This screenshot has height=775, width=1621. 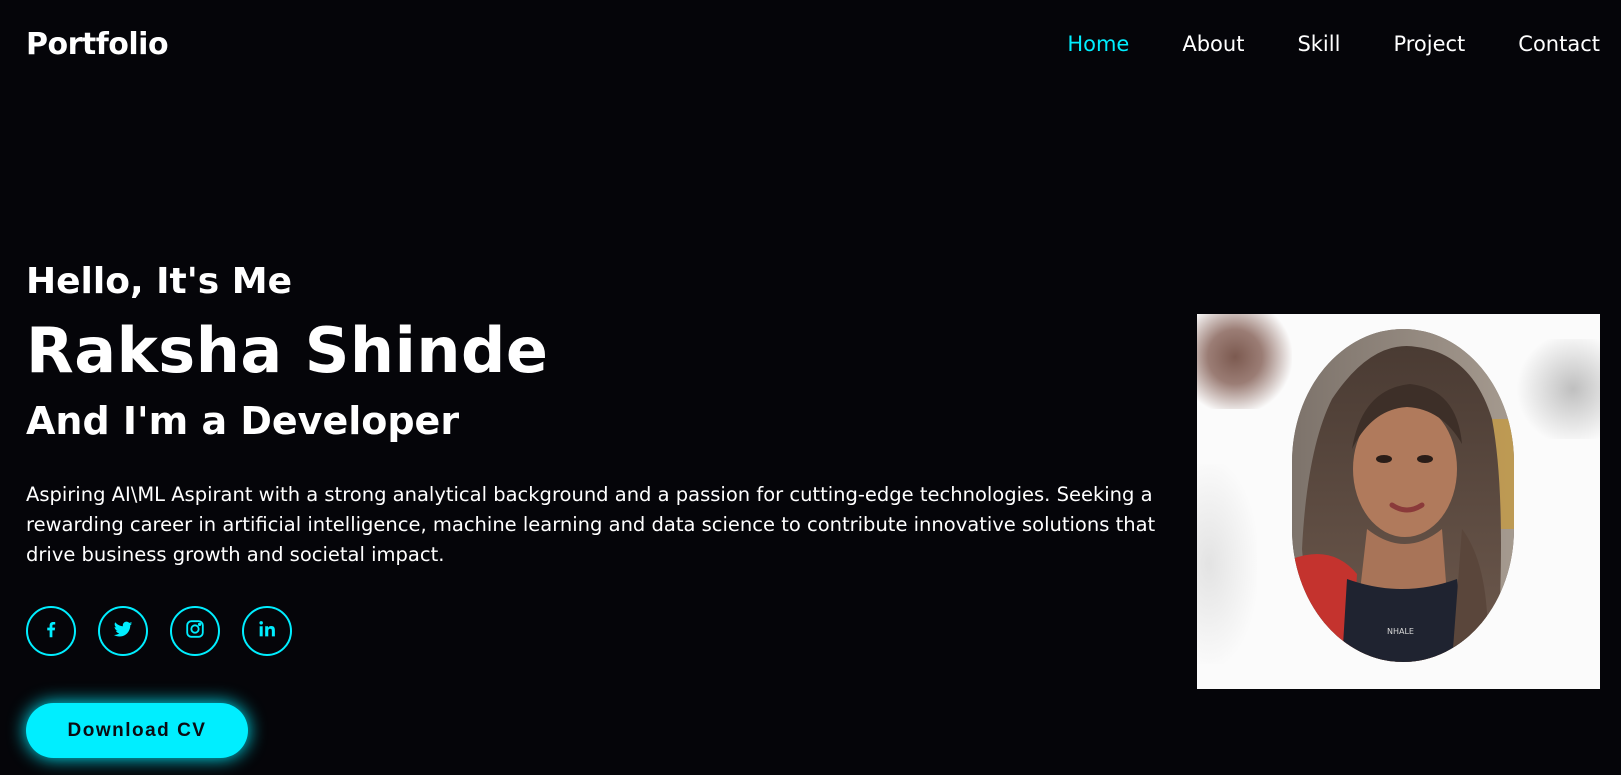 I want to click on twitter-icon, so click(x=123, y=631).